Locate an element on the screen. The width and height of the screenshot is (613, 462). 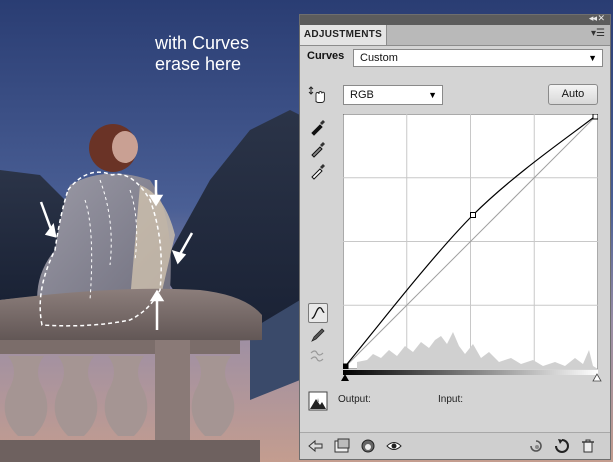
smooth-curve-icon is located at coordinates (317, 356).